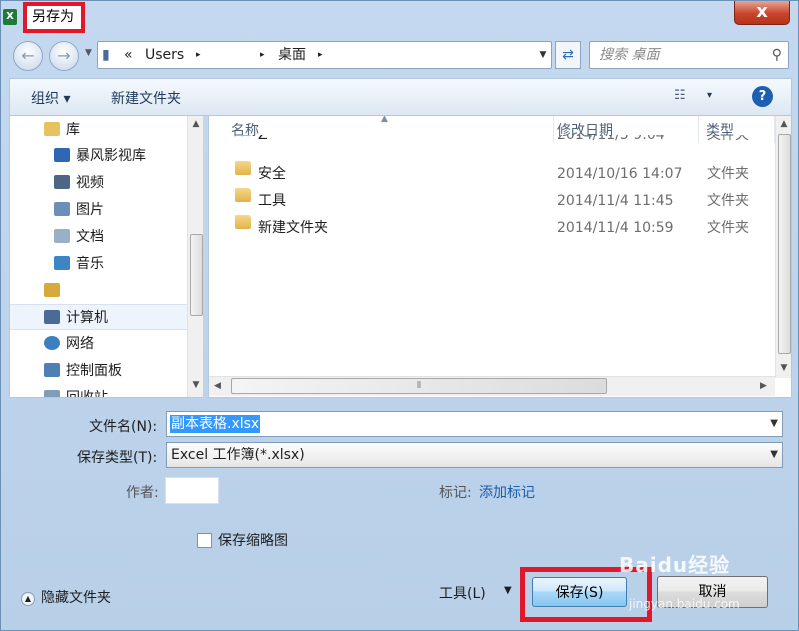  What do you see at coordinates (87, 318) in the screenshot?
I see `nav-item-label: 计算机` at bounding box center [87, 318].